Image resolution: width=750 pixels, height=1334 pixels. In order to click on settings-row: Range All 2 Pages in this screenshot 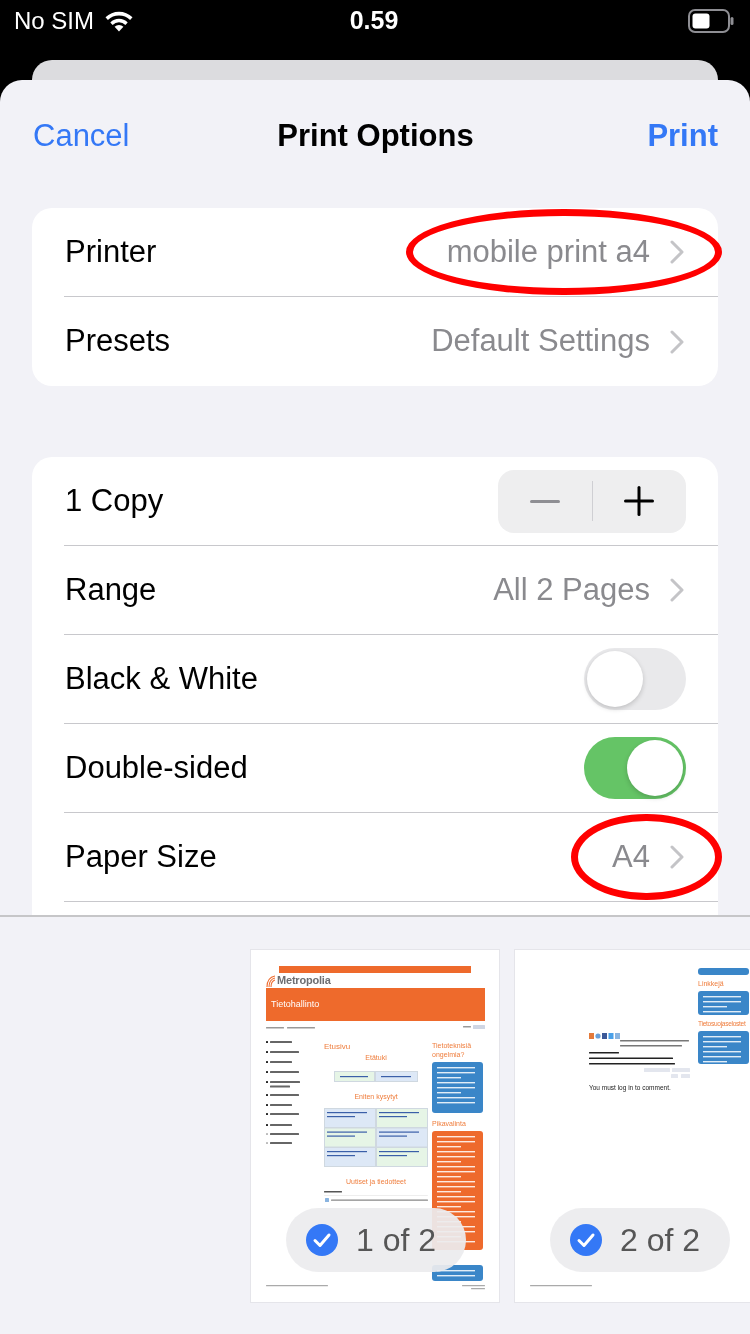, I will do `click(391, 590)`.